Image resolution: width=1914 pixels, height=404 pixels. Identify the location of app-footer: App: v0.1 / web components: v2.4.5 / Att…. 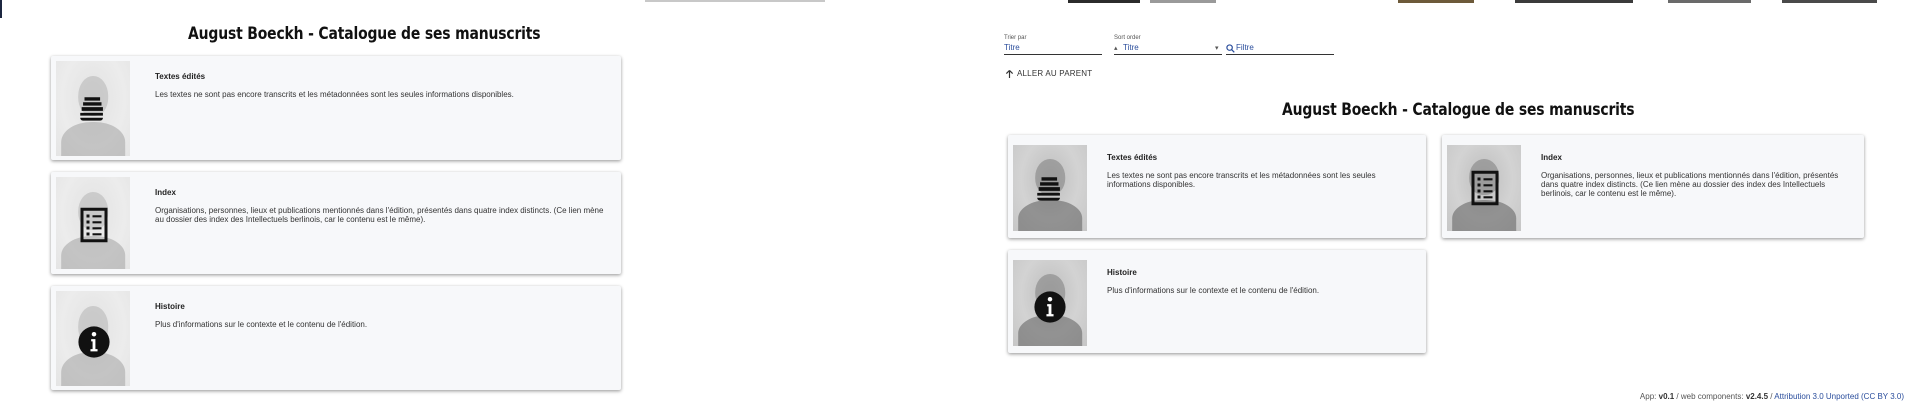
(1771, 396).